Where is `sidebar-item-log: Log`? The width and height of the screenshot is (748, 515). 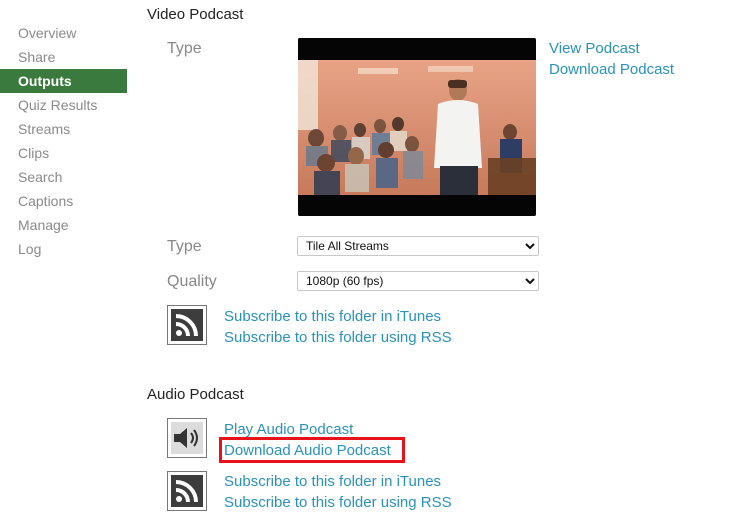
sidebar-item-log: Log is located at coordinates (63, 249).